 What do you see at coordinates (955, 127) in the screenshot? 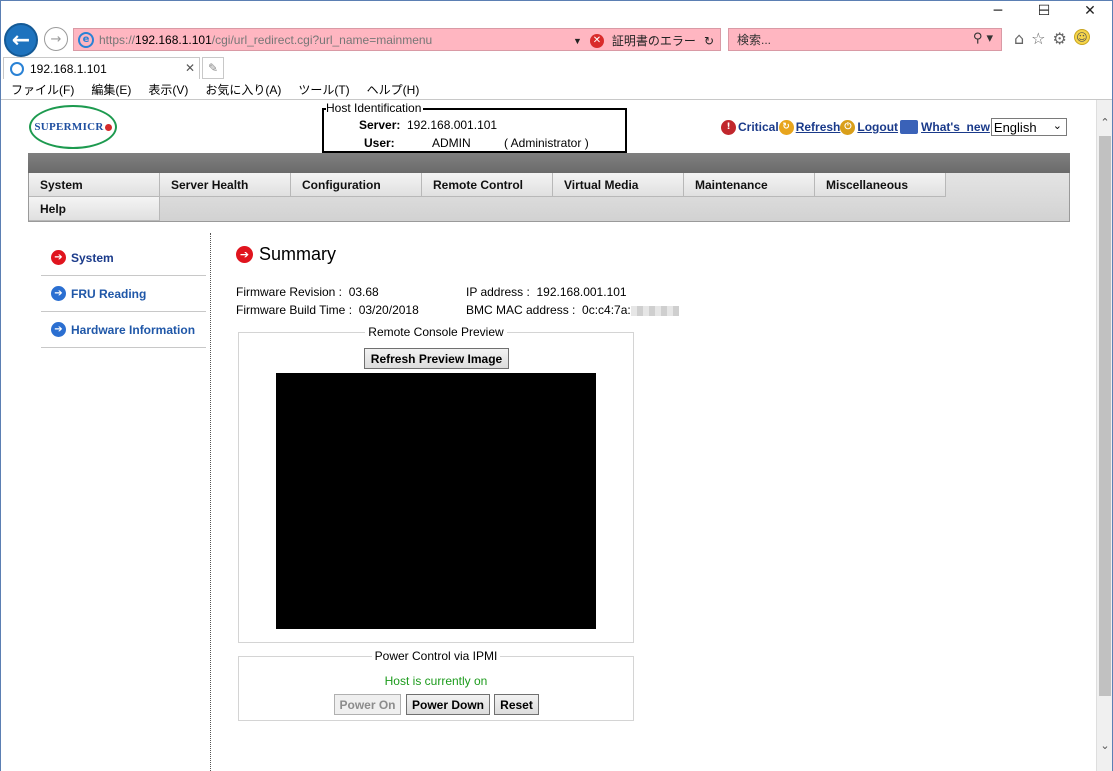
I see `whats-new-link: What's_new` at bounding box center [955, 127].